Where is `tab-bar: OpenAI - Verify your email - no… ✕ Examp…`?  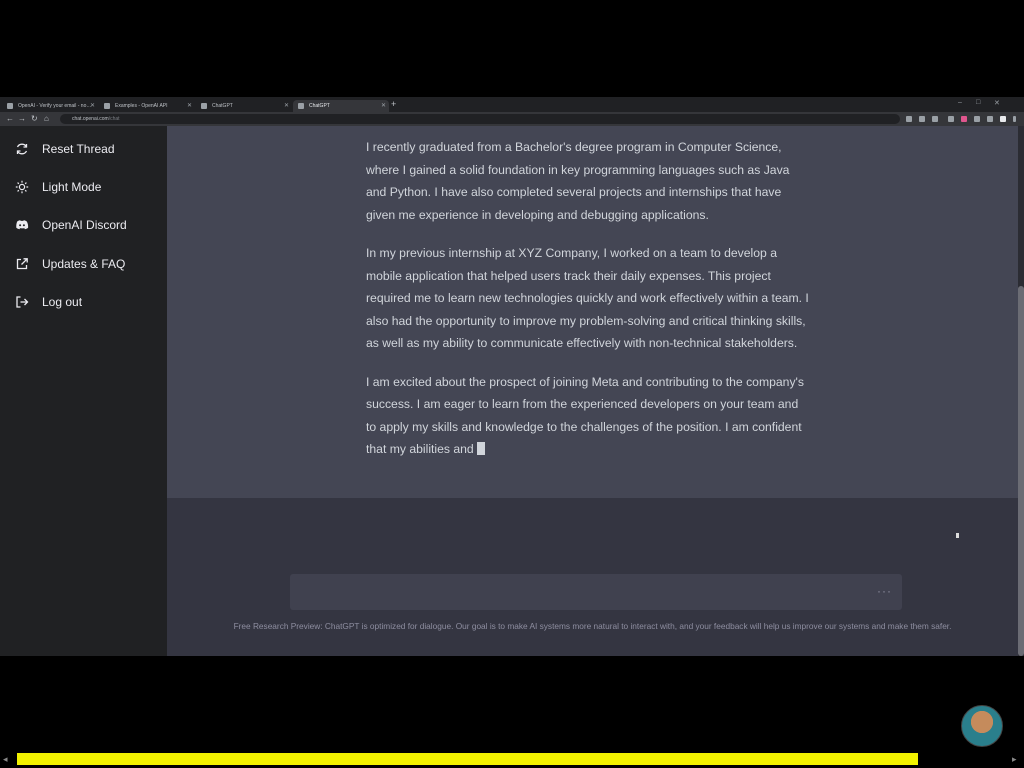
tab-bar: OpenAI - Verify your email - no… ✕ Examp… is located at coordinates (512, 104).